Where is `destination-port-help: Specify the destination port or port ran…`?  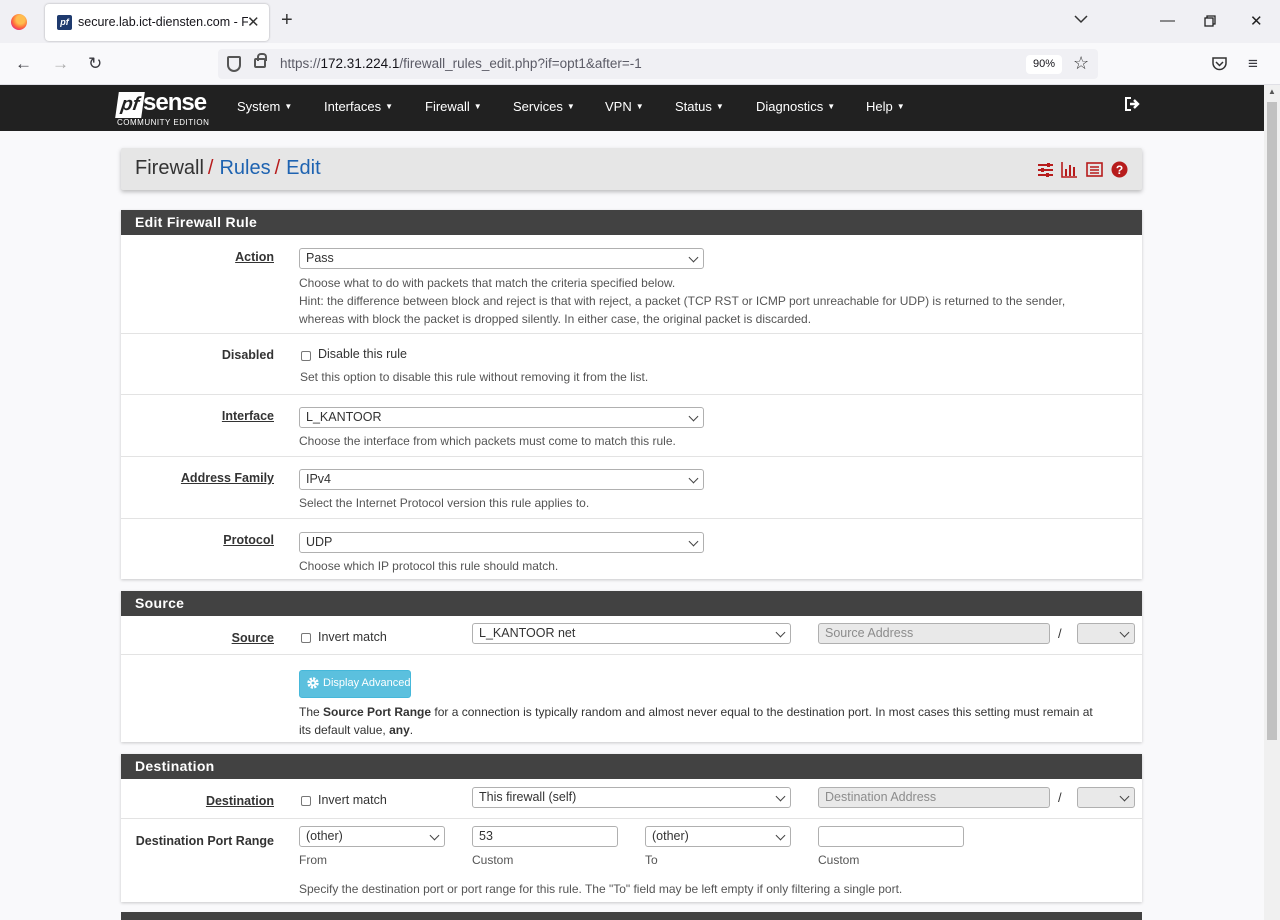 destination-port-help: Specify the destination port or port ran… is located at coordinates (601, 889).